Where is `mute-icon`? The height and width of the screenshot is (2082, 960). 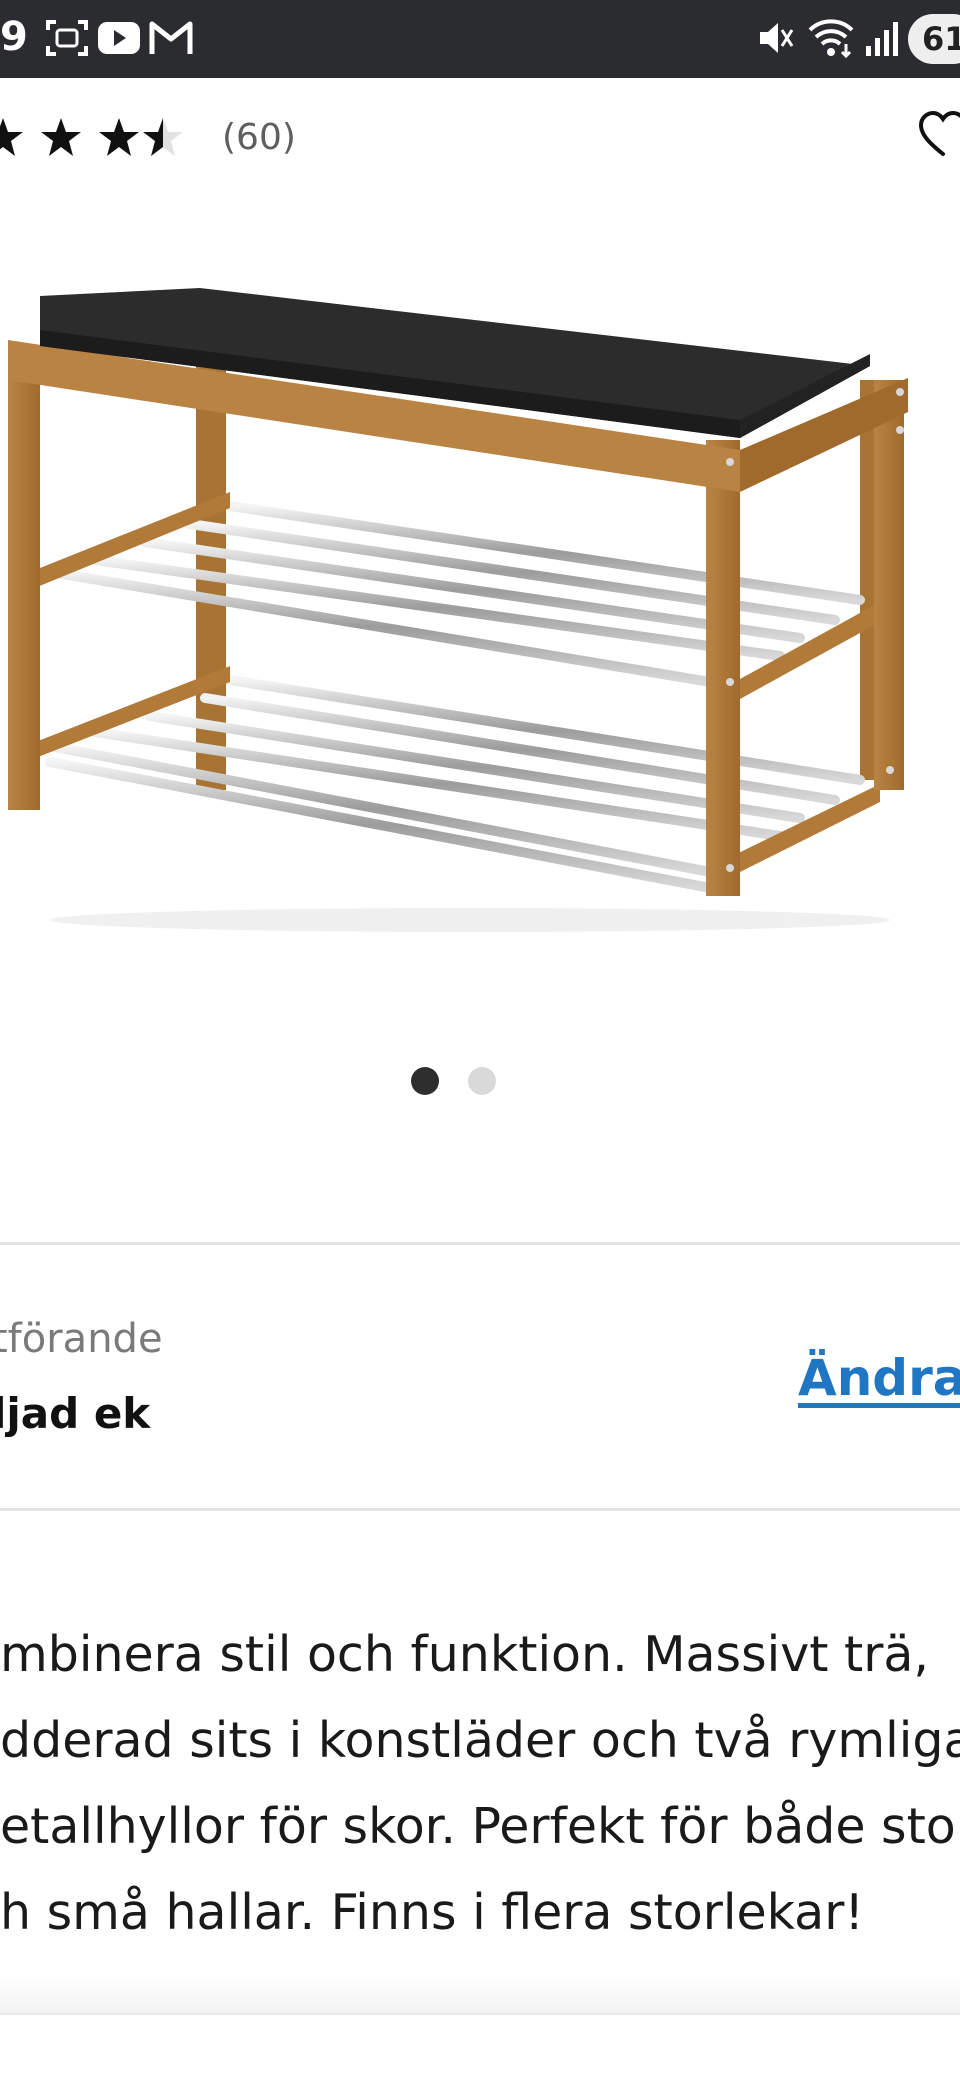
mute-icon is located at coordinates (776, 40).